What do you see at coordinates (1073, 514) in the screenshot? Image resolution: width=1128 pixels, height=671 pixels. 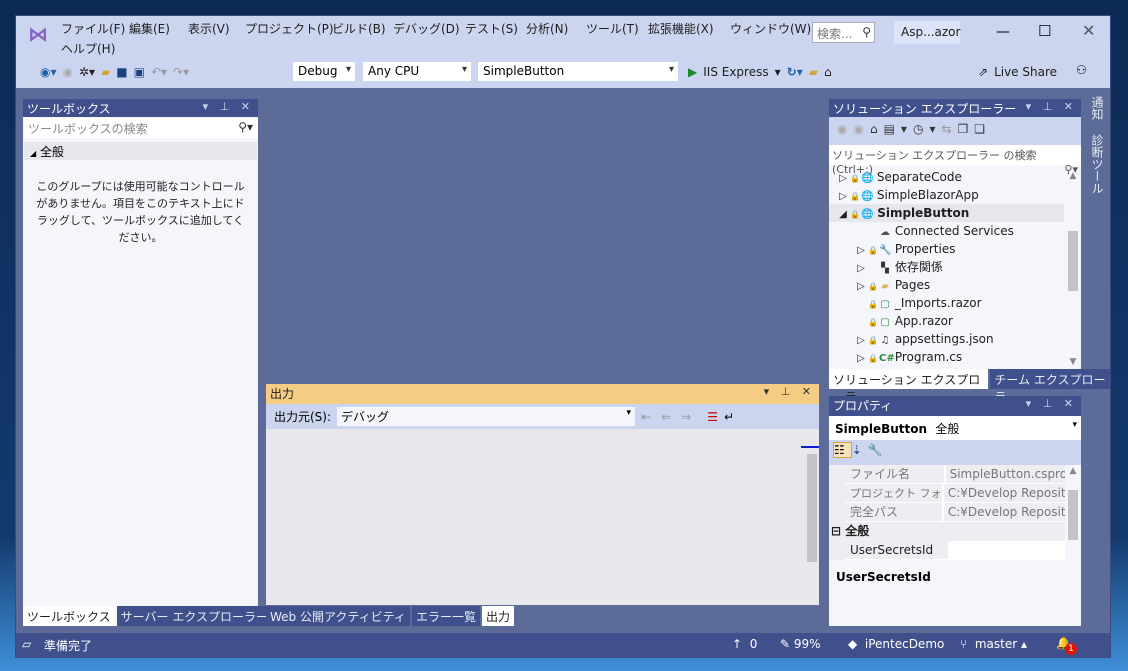 I see `property-scrollbar: ▲` at bounding box center [1073, 514].